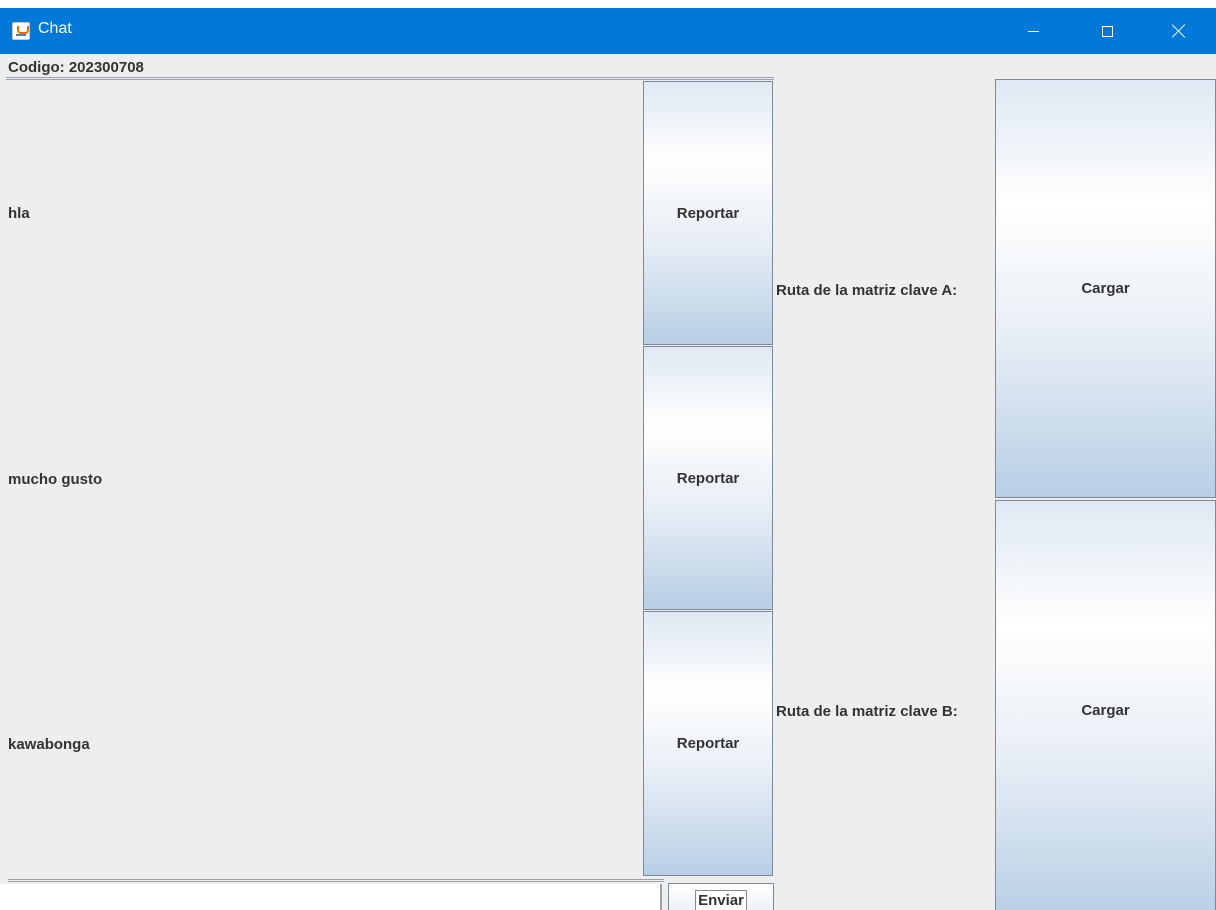 The image size is (1216, 910). I want to click on maximize-icon, so click(1107, 31).